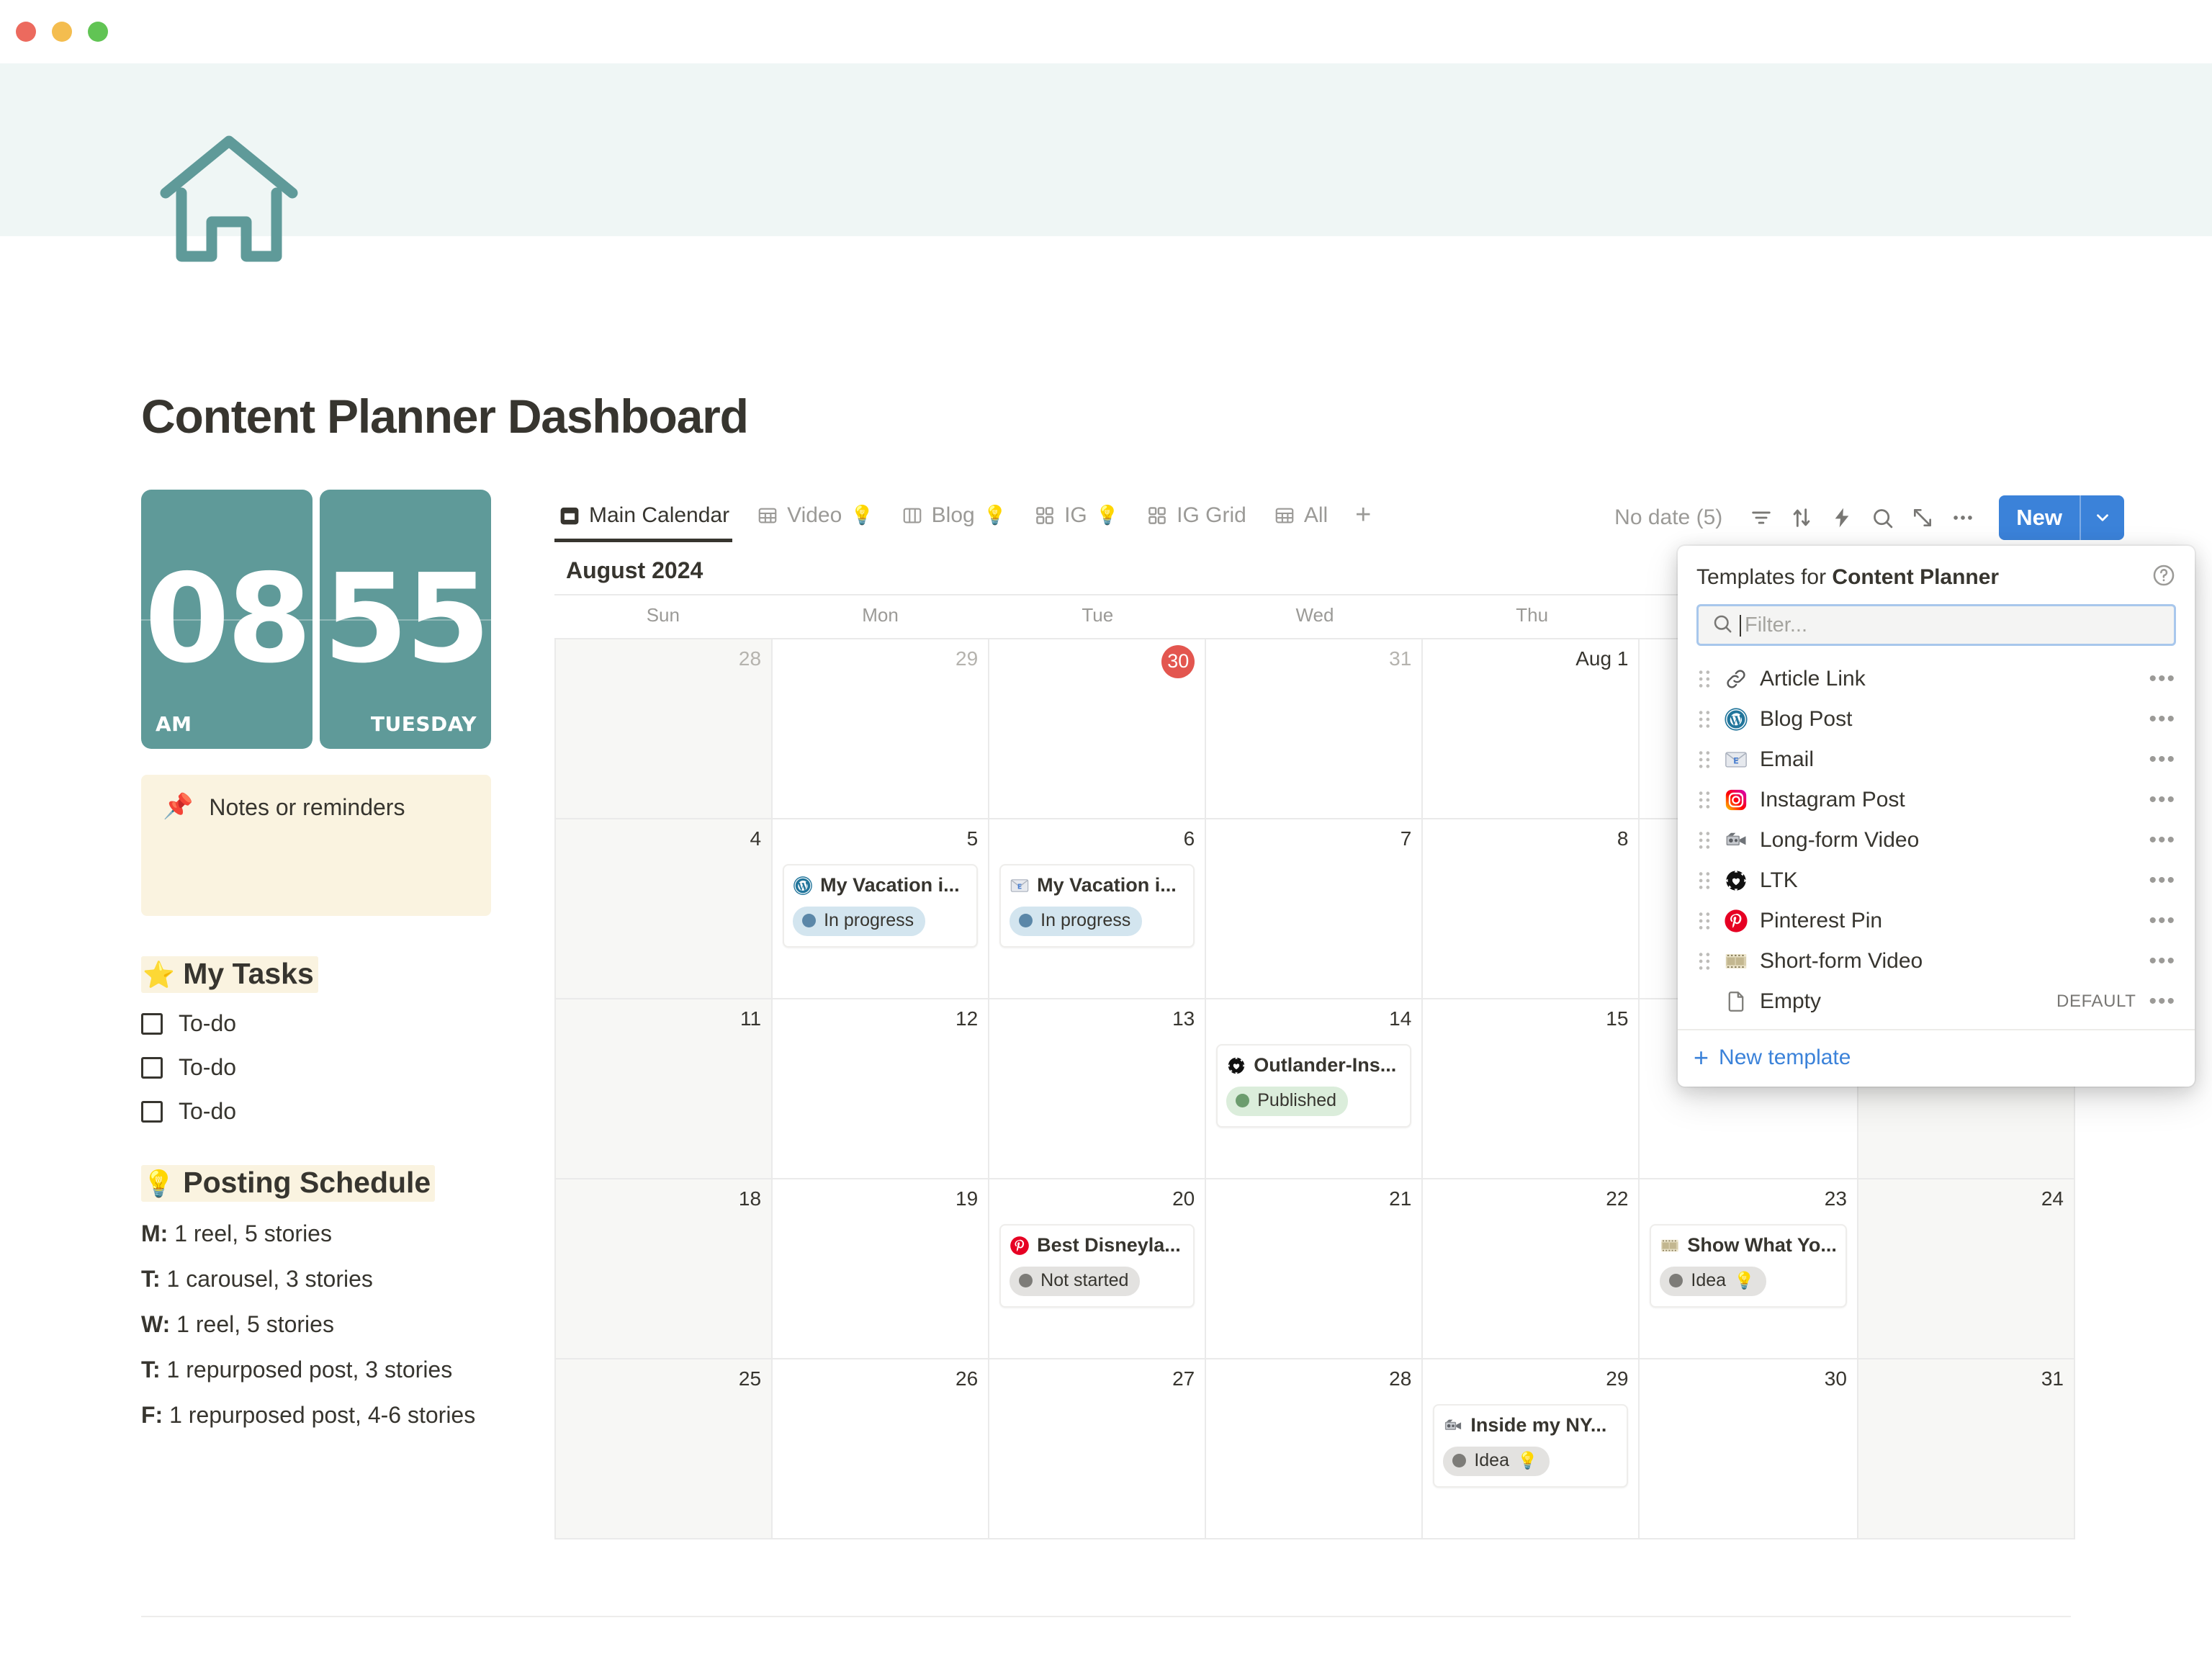 The height and width of the screenshot is (1659, 2212). Describe the element at coordinates (1106, 149) in the screenshot. I see `page-cover` at that location.